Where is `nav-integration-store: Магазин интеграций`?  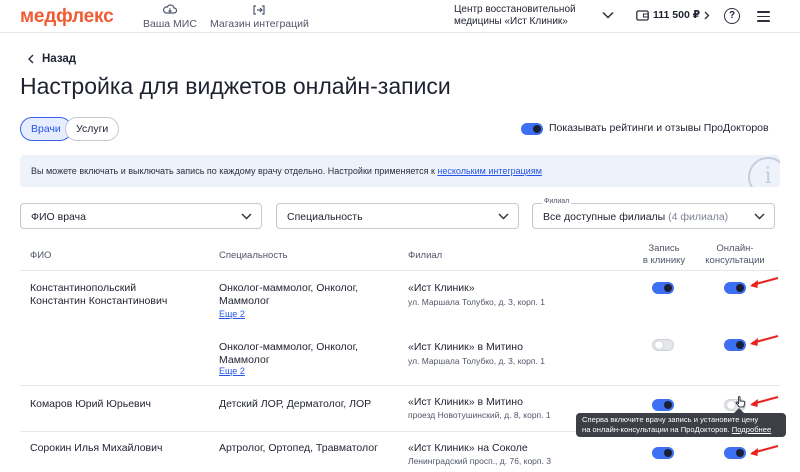
nav-integration-store: Магазин интеграций is located at coordinates (259, 17).